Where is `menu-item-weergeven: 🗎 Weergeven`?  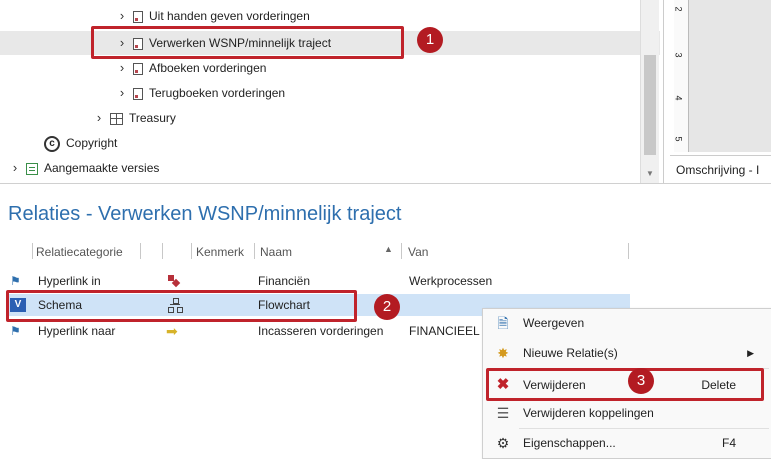 menu-item-weergeven: 🗎 Weergeven is located at coordinates (627, 323).